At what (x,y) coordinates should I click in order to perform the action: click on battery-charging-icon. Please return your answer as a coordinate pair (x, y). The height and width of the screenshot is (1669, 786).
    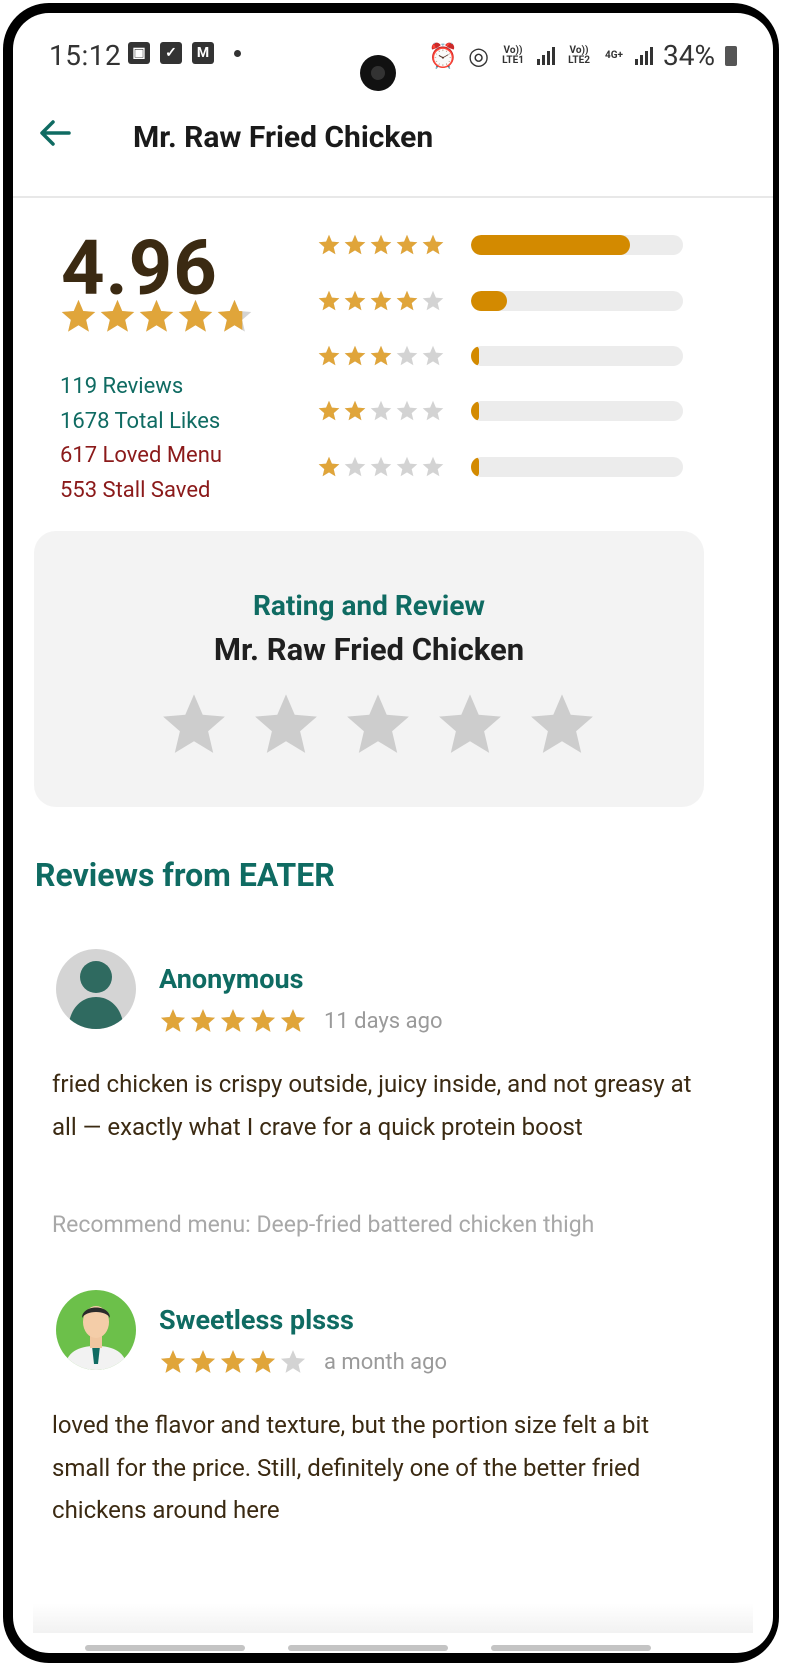
    Looking at the image, I should click on (731, 55).